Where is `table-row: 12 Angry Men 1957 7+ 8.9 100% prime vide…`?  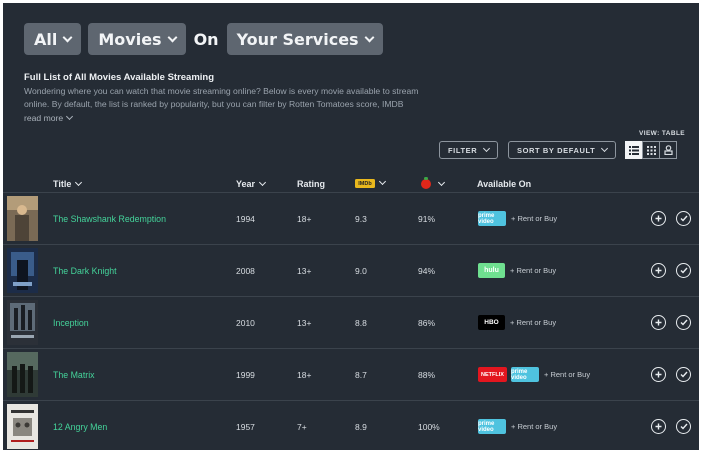 table-row: 12 Angry Men 1957 7+ 8.9 100% prime vide… is located at coordinates (351, 425).